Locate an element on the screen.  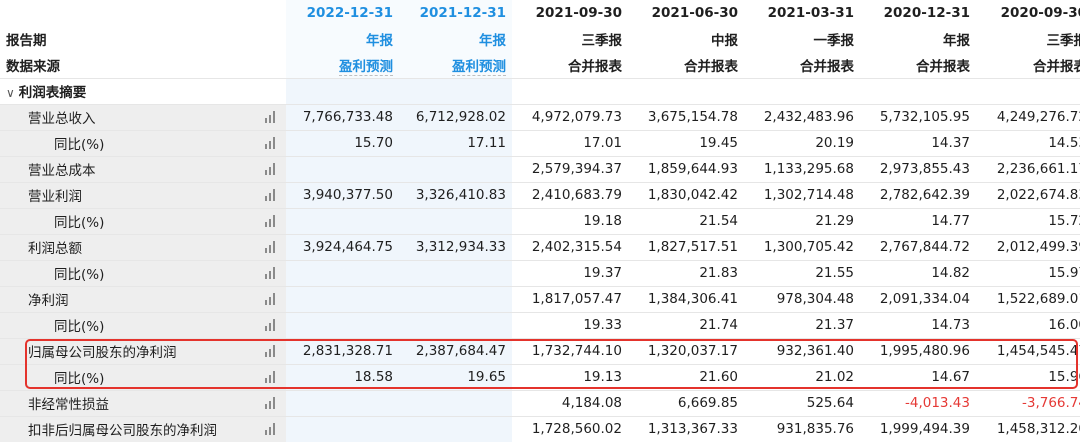
period-date-1: 2021-12-31 is located at coordinates (455, 13).